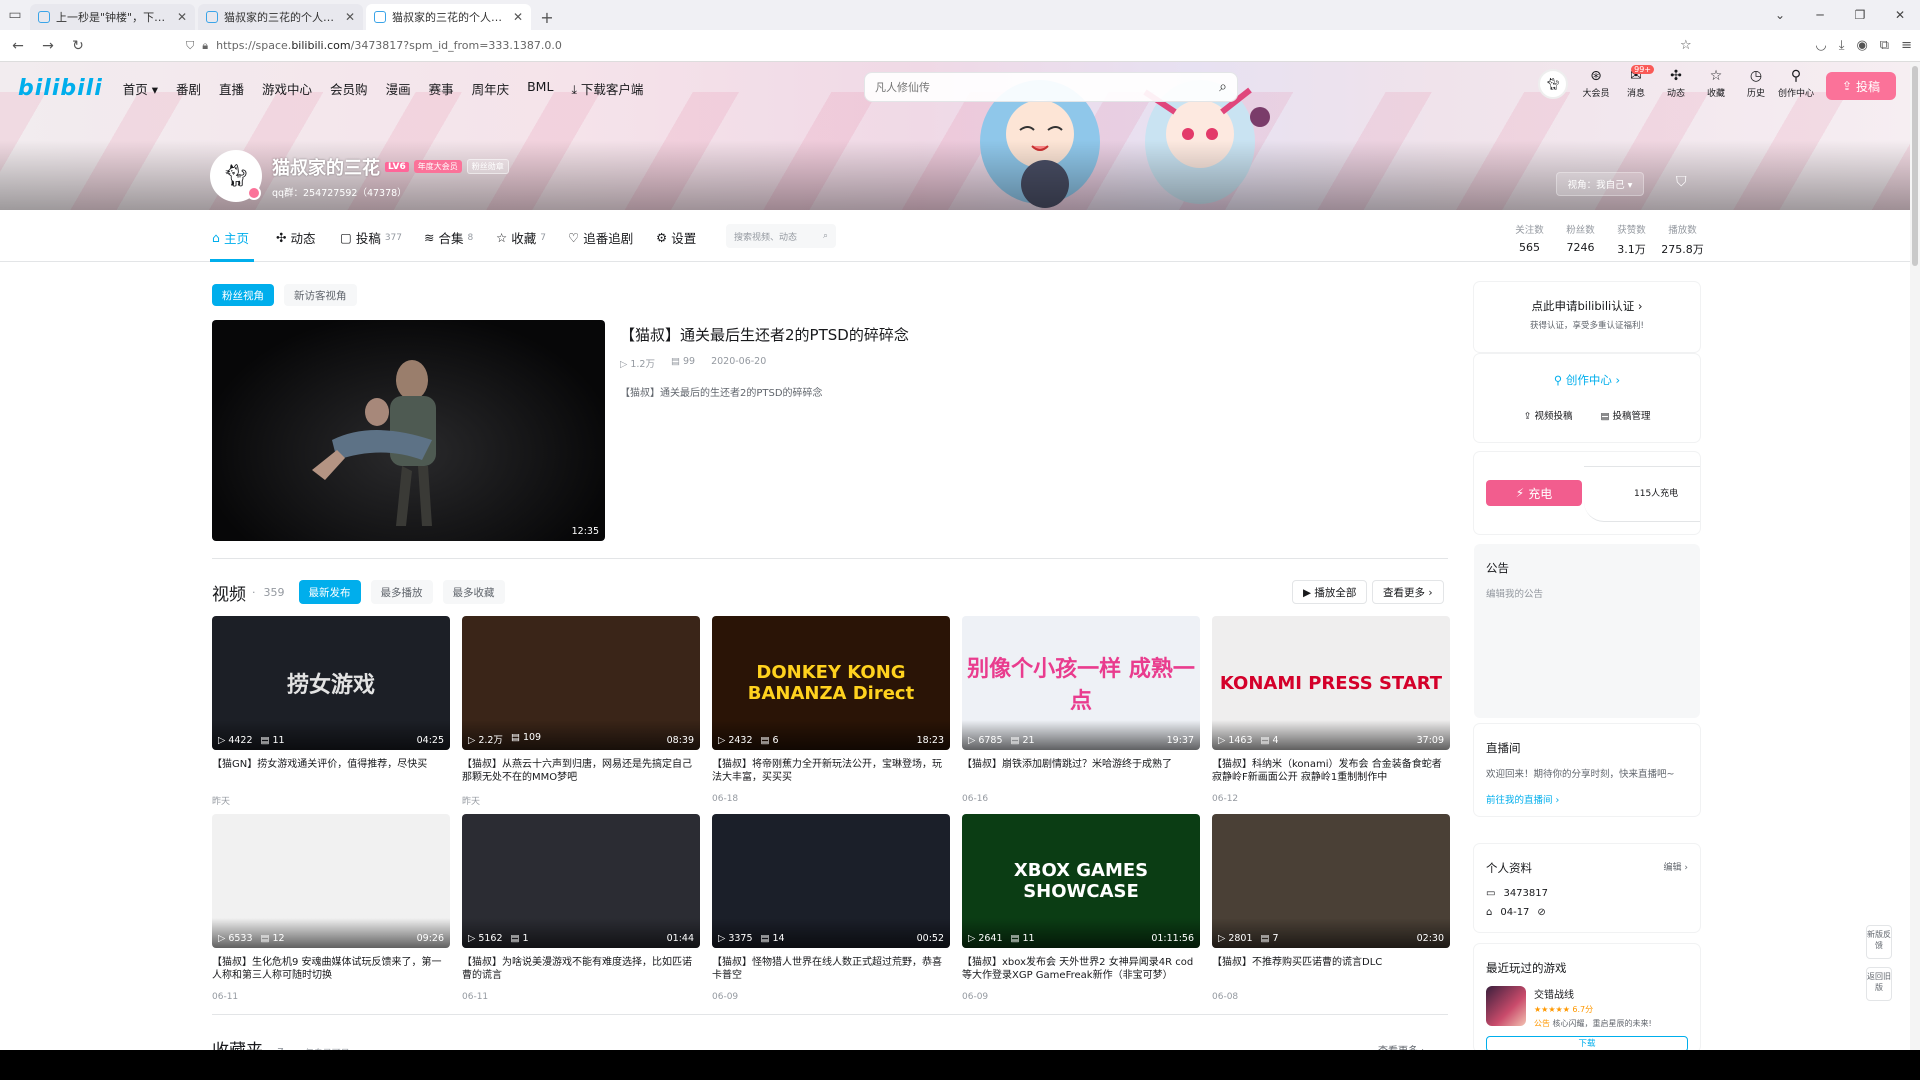 The image size is (1920, 1080). Describe the element at coordinates (1408, 592) in the screenshot. I see `see-more-videos-button: 查看更多 ›` at that location.